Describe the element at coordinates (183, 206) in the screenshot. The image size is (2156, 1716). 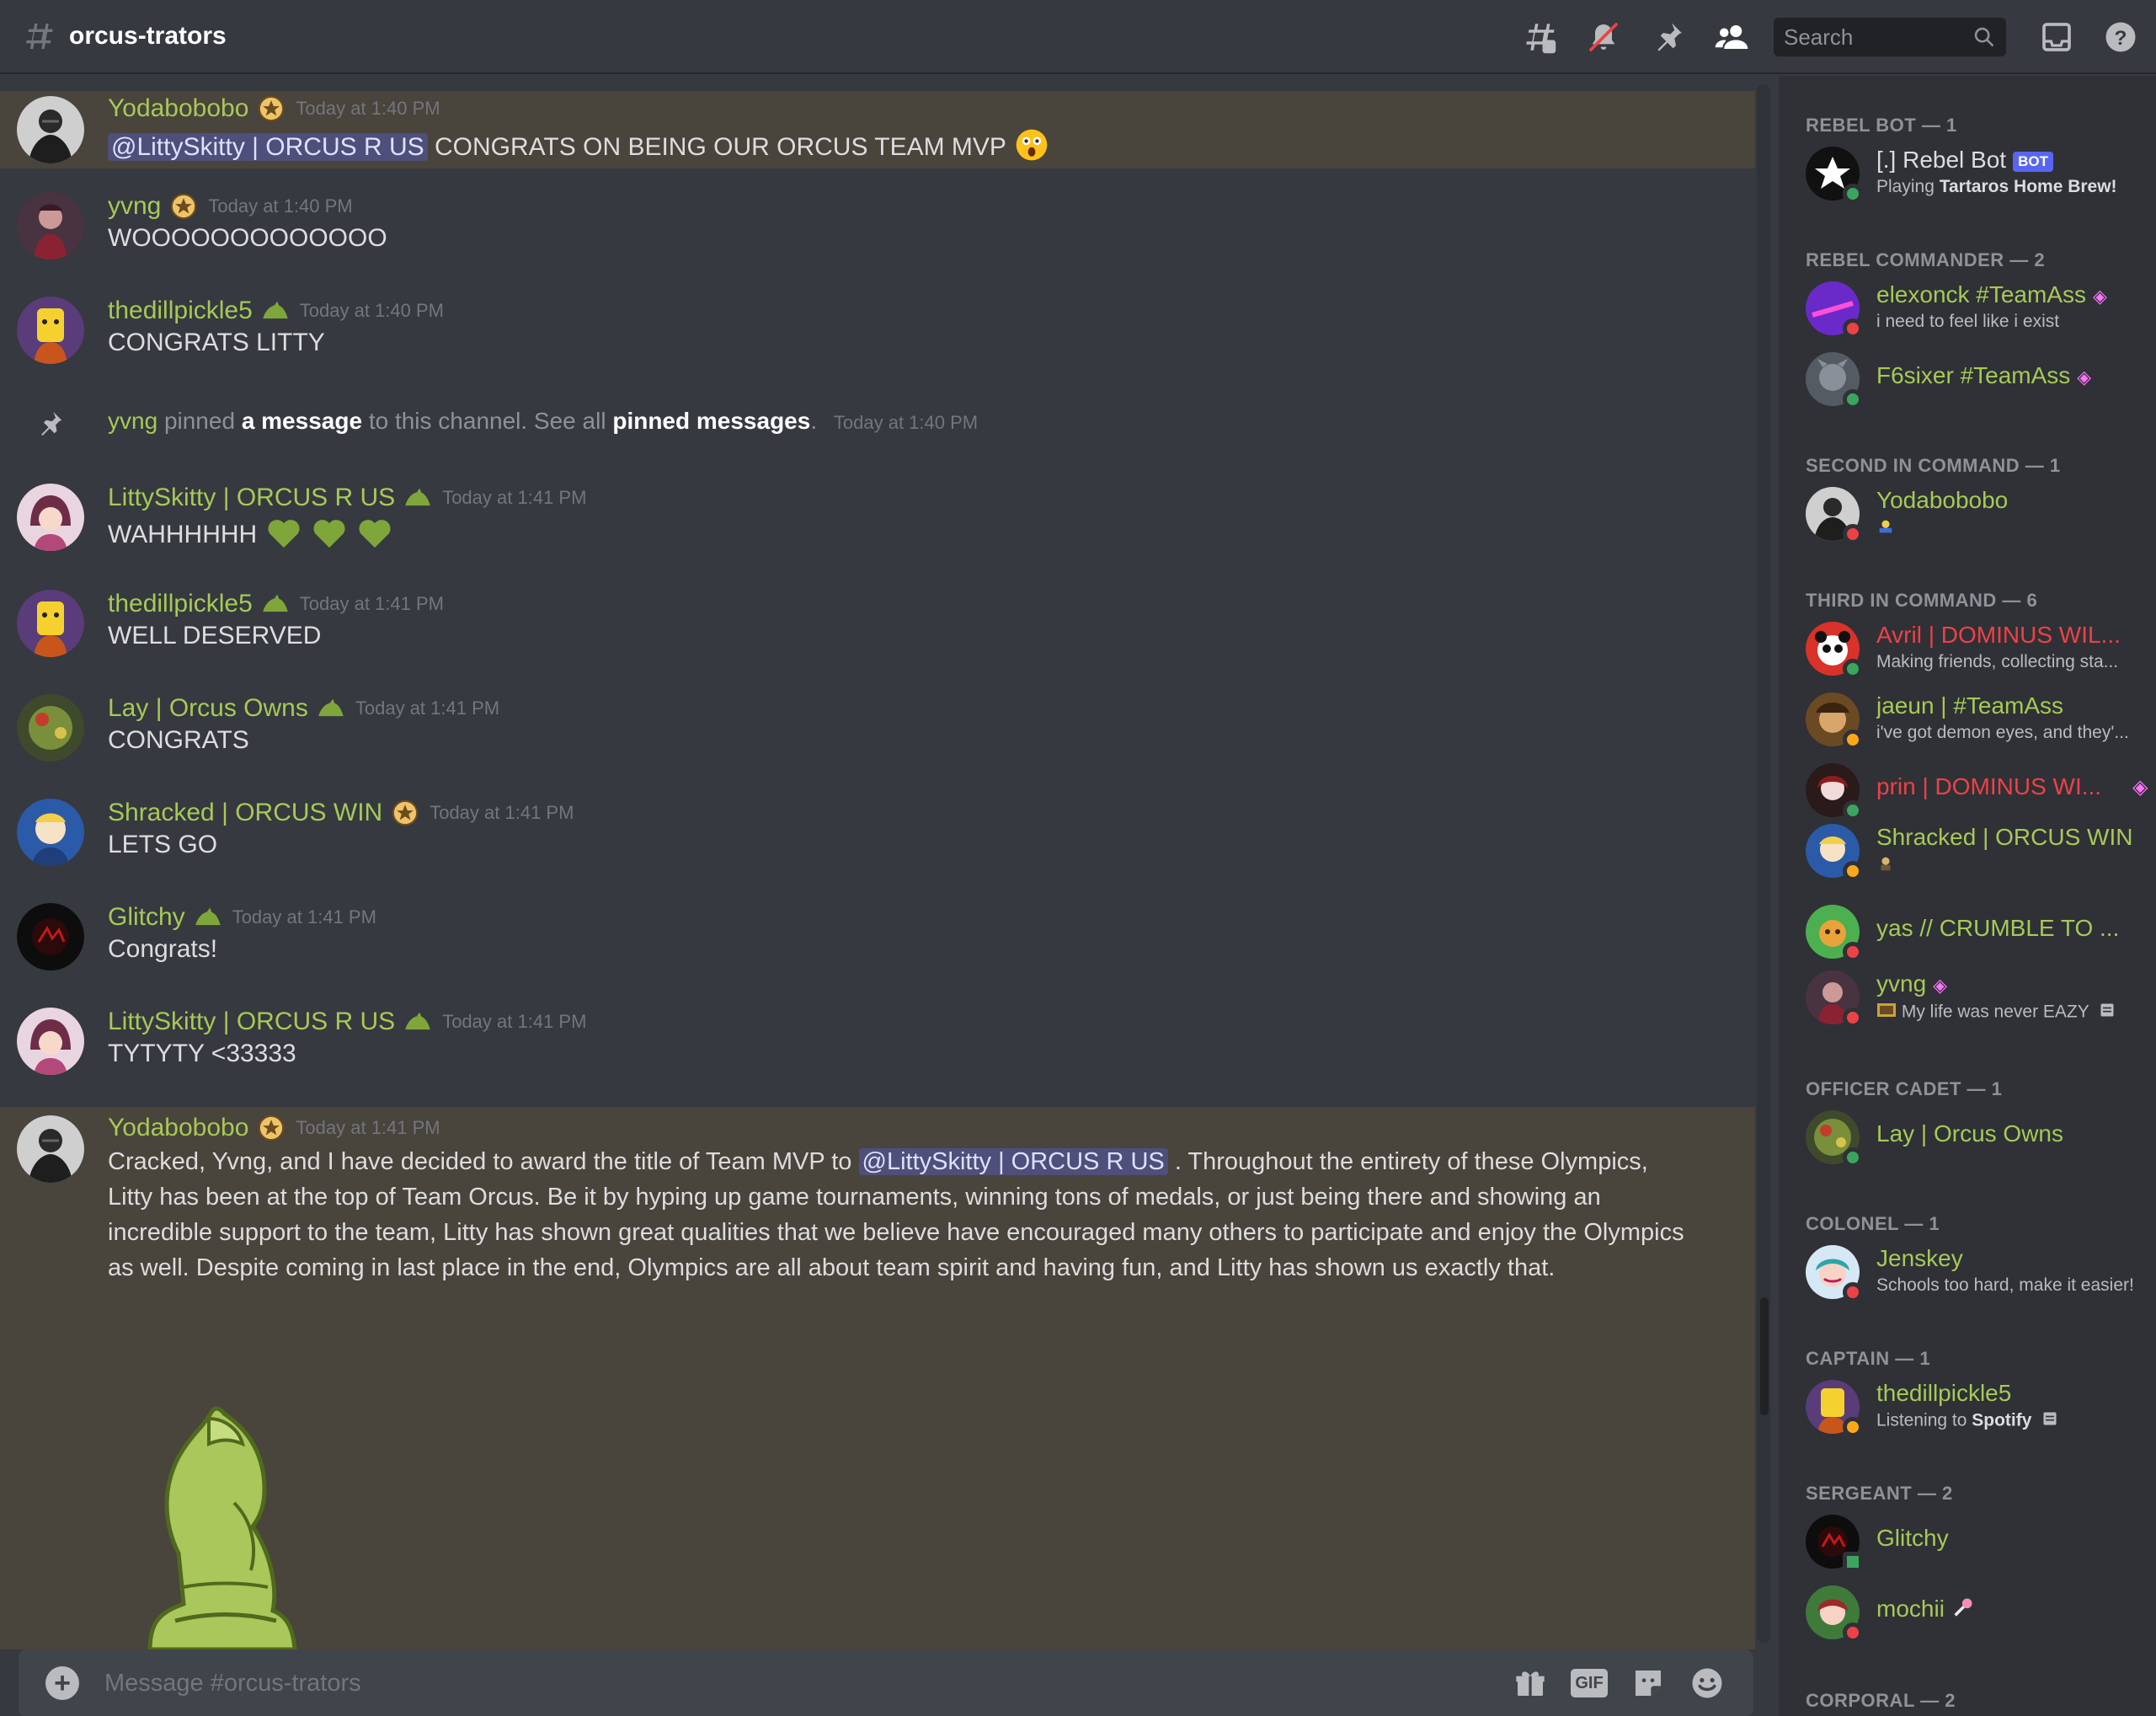
I see `role-badge-icon` at that location.